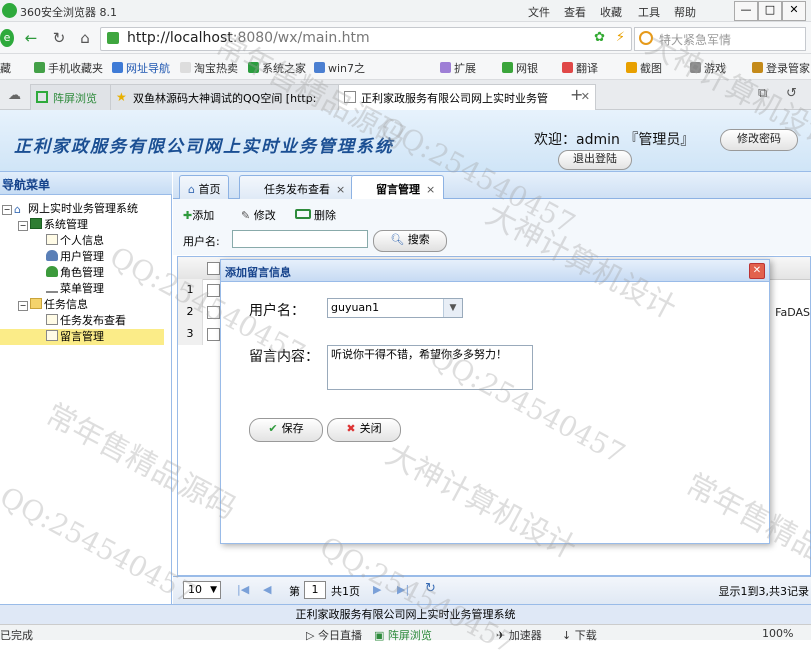 The height and width of the screenshot is (660, 811). Describe the element at coordinates (315, 215) in the screenshot. I see `delete-button: 删除` at that location.